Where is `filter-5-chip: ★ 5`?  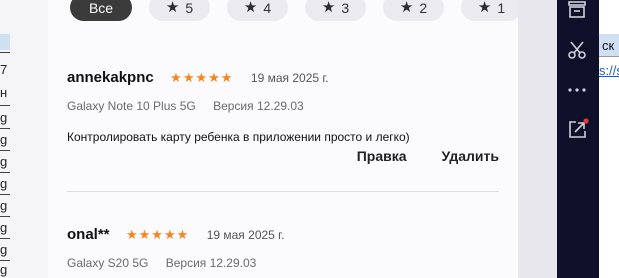 filter-5-chip: ★ 5 is located at coordinates (179, 10).